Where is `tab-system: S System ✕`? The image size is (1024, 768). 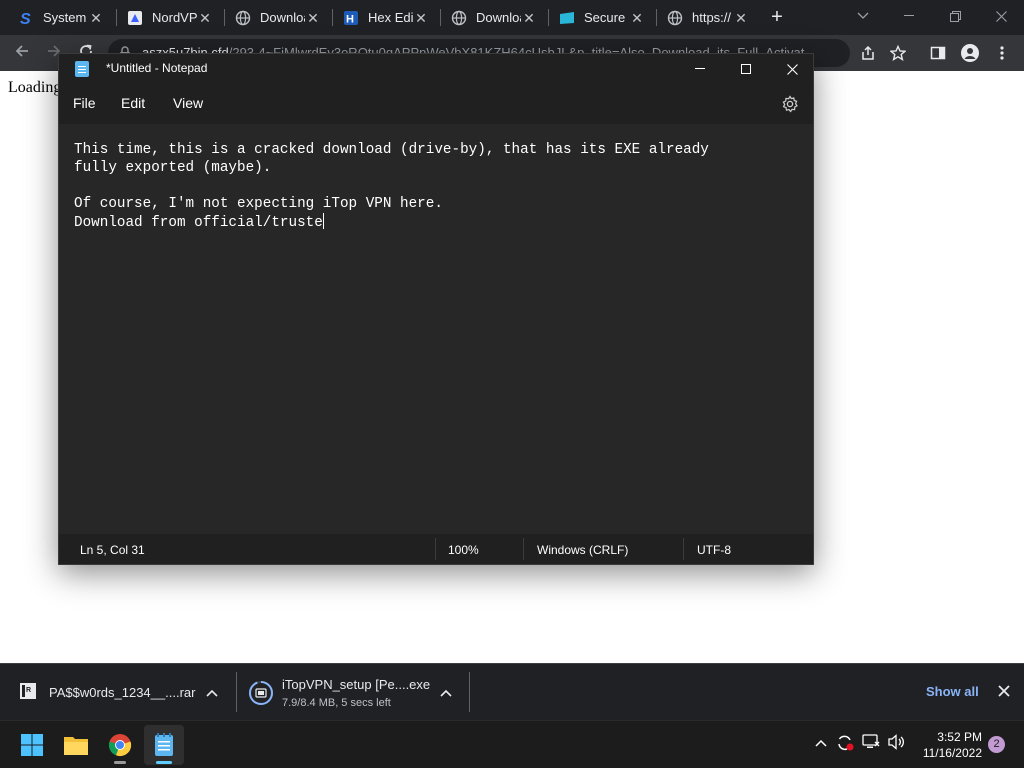
tab-system: S System ✕ is located at coordinates (60, 17).